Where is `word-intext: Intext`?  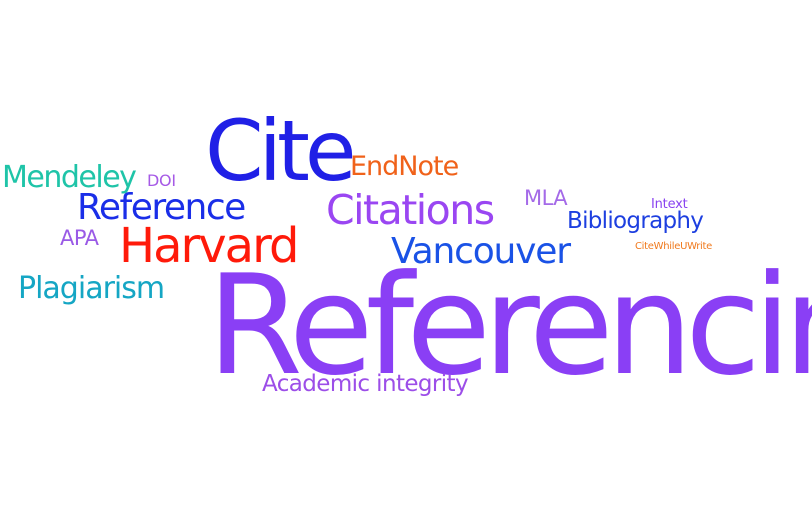 word-intext: Intext is located at coordinates (669, 204).